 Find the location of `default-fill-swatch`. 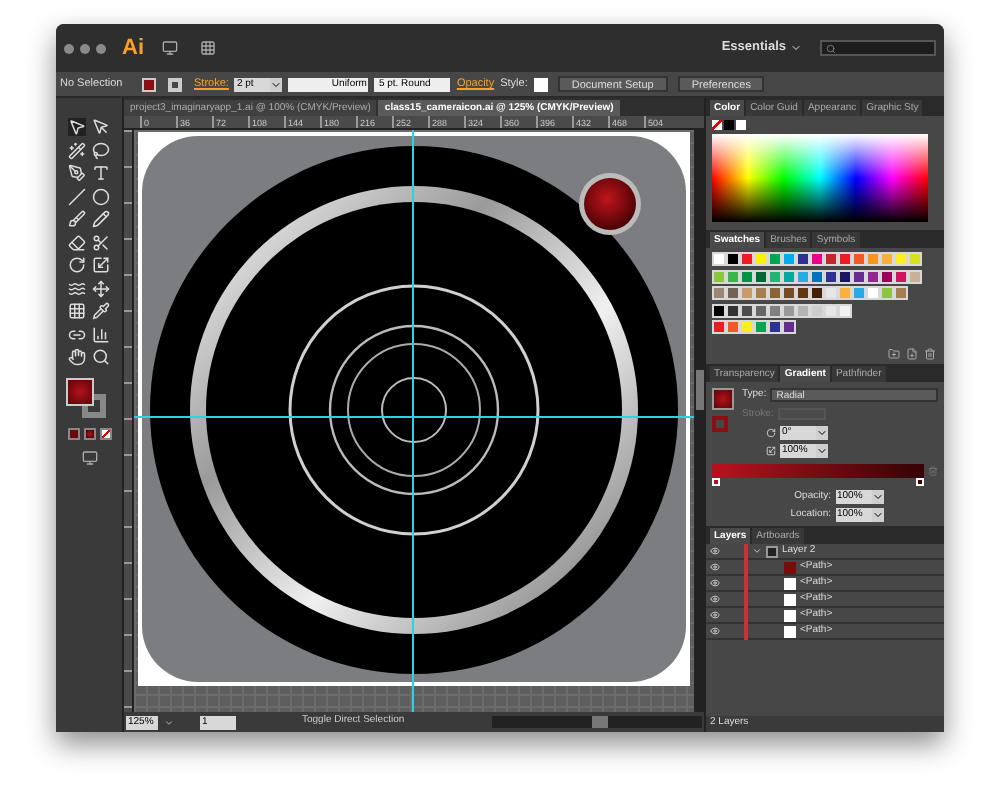

default-fill-swatch is located at coordinates (729, 125).